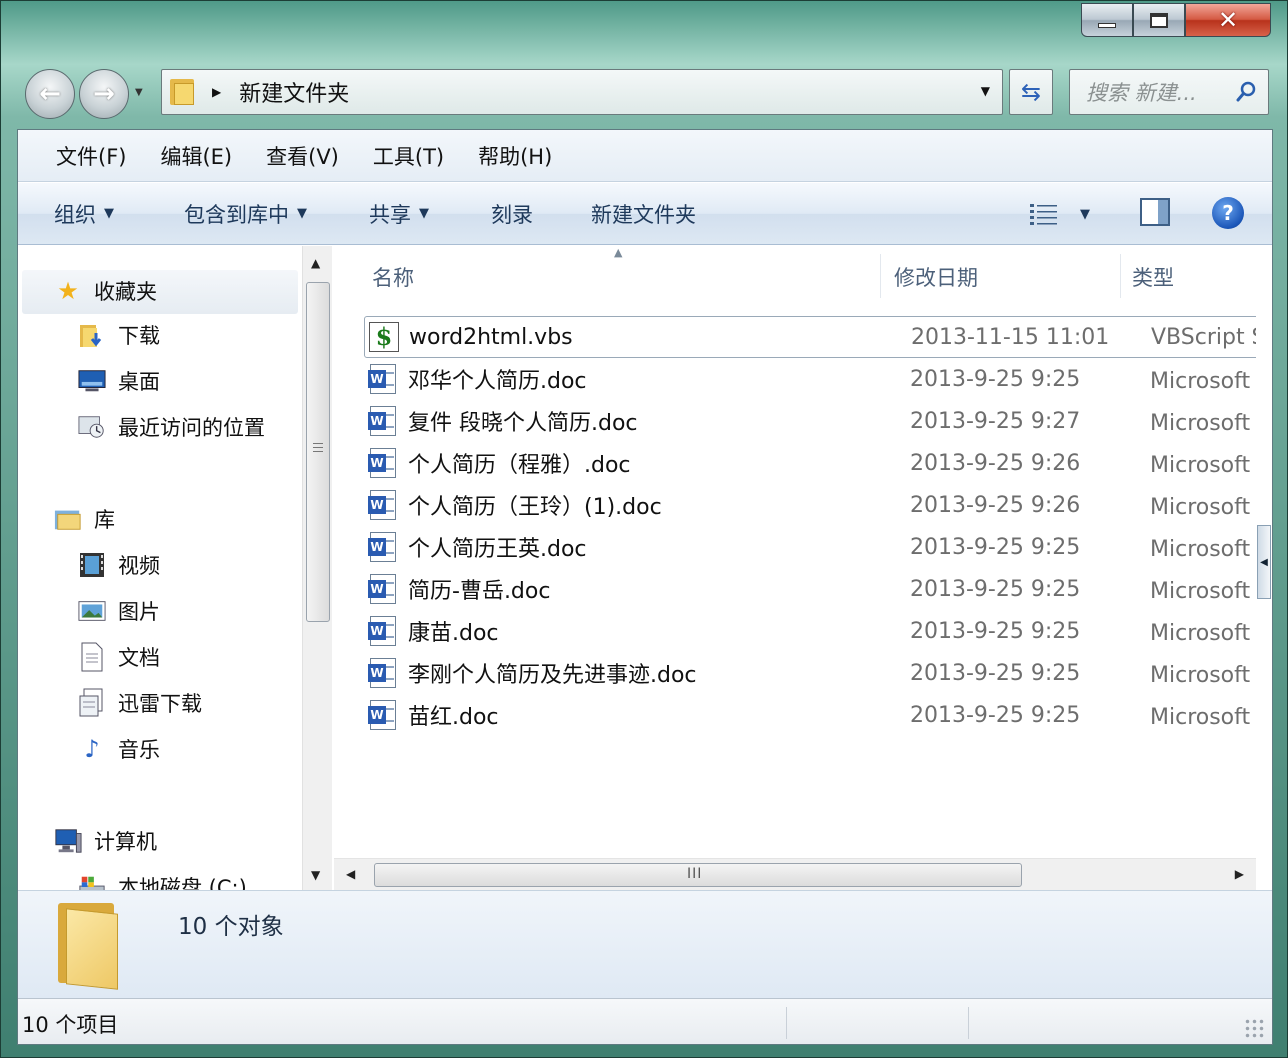 This screenshot has height=1058, width=1288. I want to click on sidebar-item-pictures: 图片, so click(119, 611).